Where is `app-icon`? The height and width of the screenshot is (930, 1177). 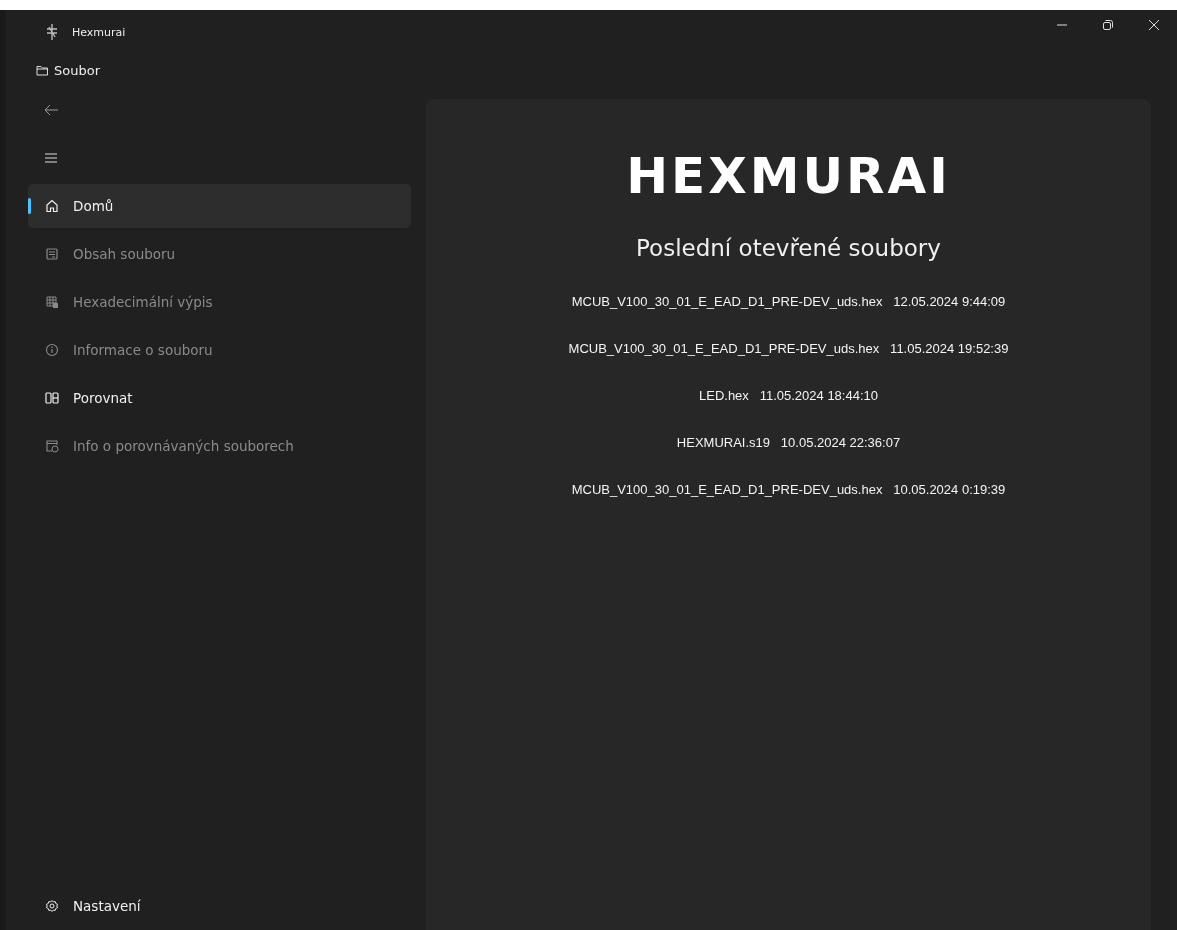
app-icon is located at coordinates (52, 32).